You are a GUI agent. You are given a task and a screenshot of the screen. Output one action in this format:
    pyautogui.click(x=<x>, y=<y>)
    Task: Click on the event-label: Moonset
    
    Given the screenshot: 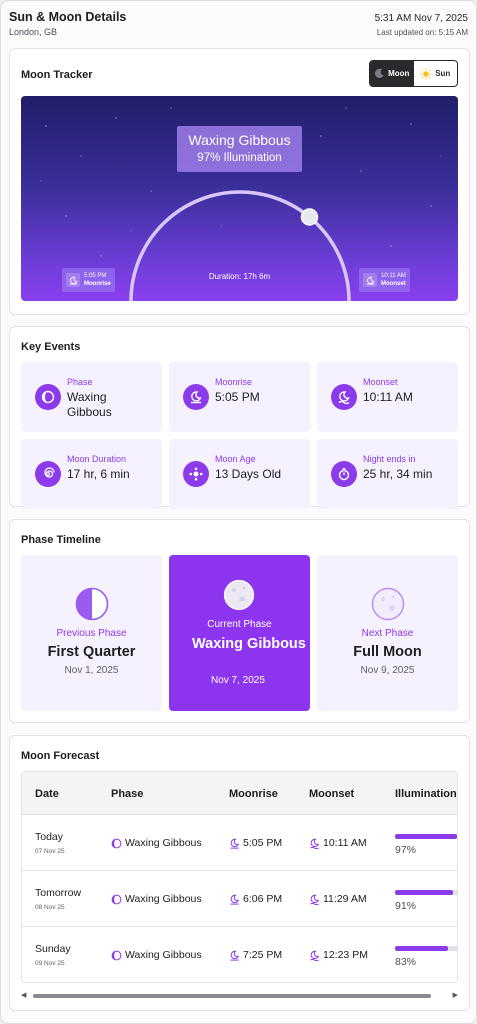 What is the action you would take?
    pyautogui.click(x=380, y=382)
    